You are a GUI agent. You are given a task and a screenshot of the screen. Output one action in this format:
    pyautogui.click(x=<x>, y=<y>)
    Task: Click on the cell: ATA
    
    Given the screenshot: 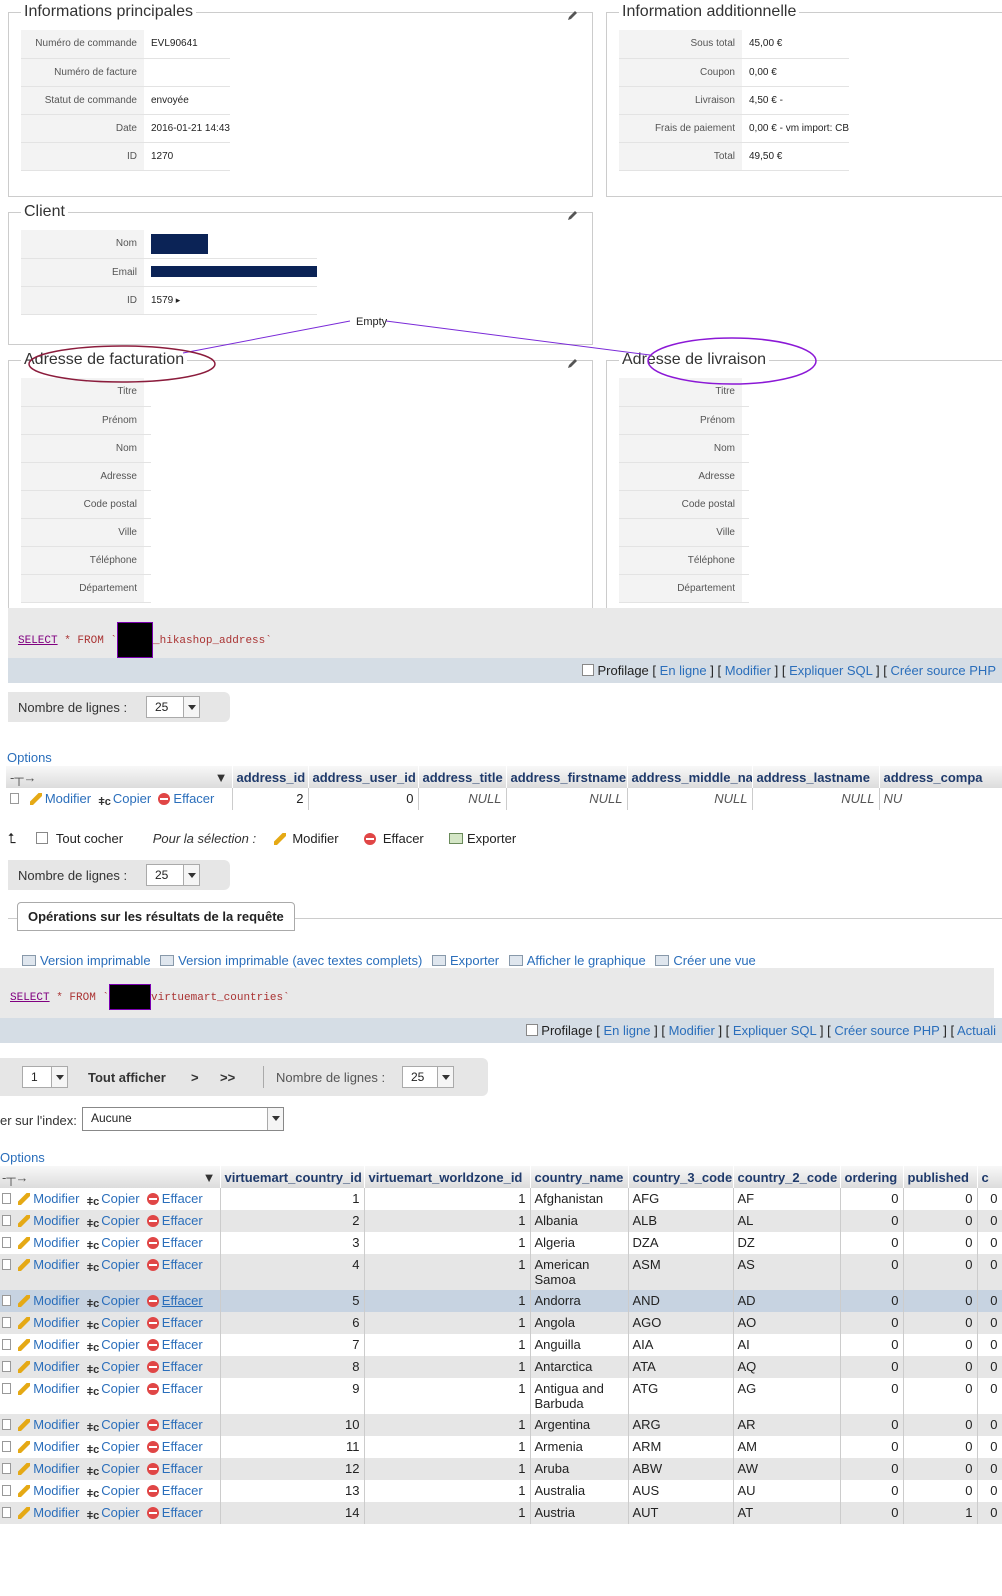 What is the action you would take?
    pyautogui.click(x=681, y=1367)
    